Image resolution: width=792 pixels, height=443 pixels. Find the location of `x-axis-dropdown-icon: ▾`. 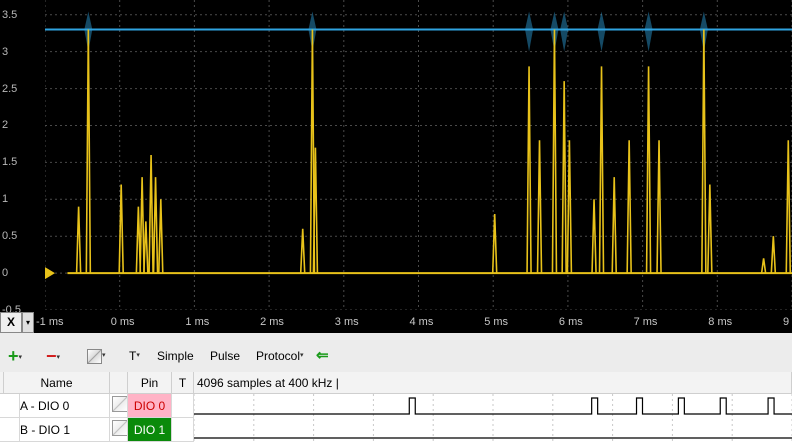

x-axis-dropdown-icon: ▾ is located at coordinates (28, 322).